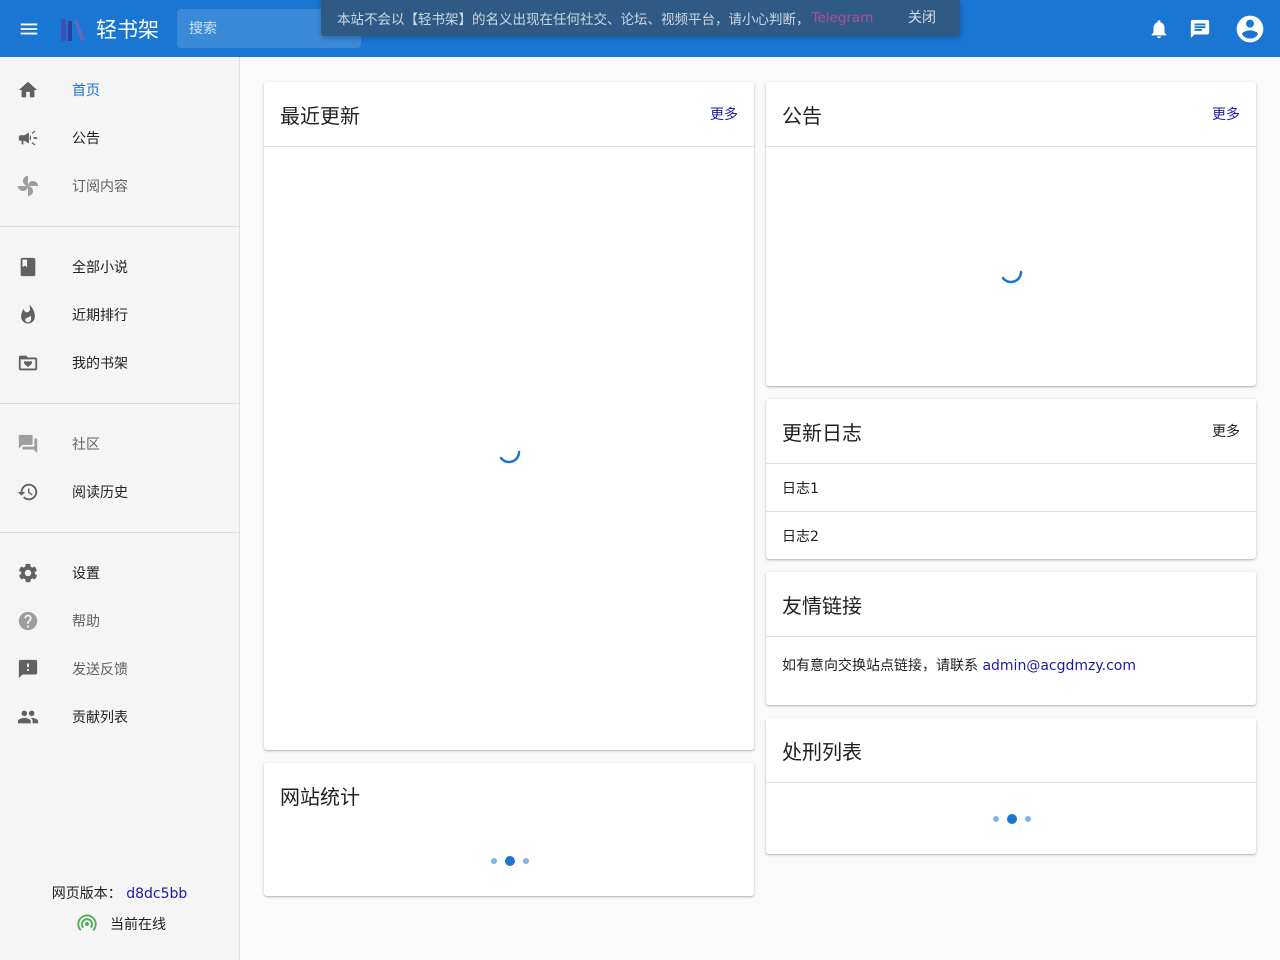 This screenshot has height=960, width=1280. What do you see at coordinates (28, 89) in the screenshot?
I see `home-icon` at bounding box center [28, 89].